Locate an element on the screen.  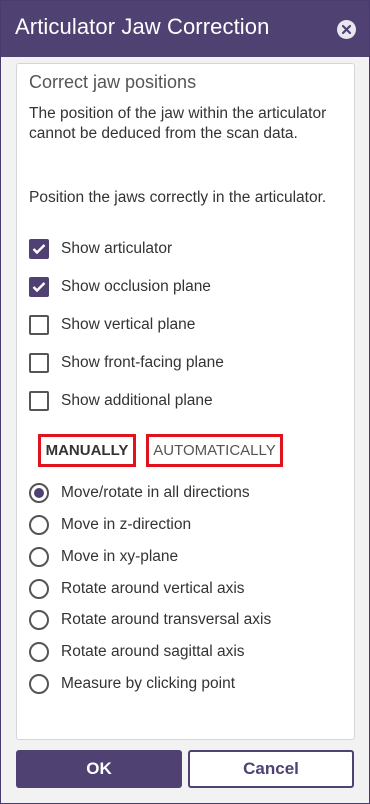
radio-rotate-vertical: Rotate around vertical axis is located at coordinates (137, 589).